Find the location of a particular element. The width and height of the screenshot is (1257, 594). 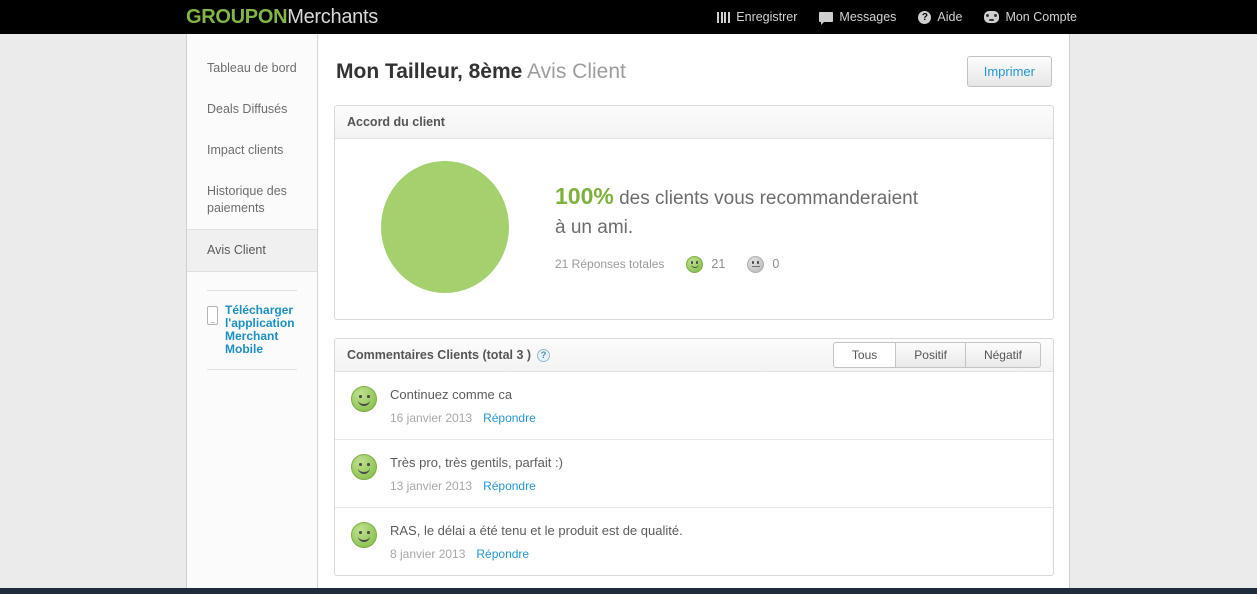

topnav-label-mon-compte: Mon Compte is located at coordinates (1041, 17).